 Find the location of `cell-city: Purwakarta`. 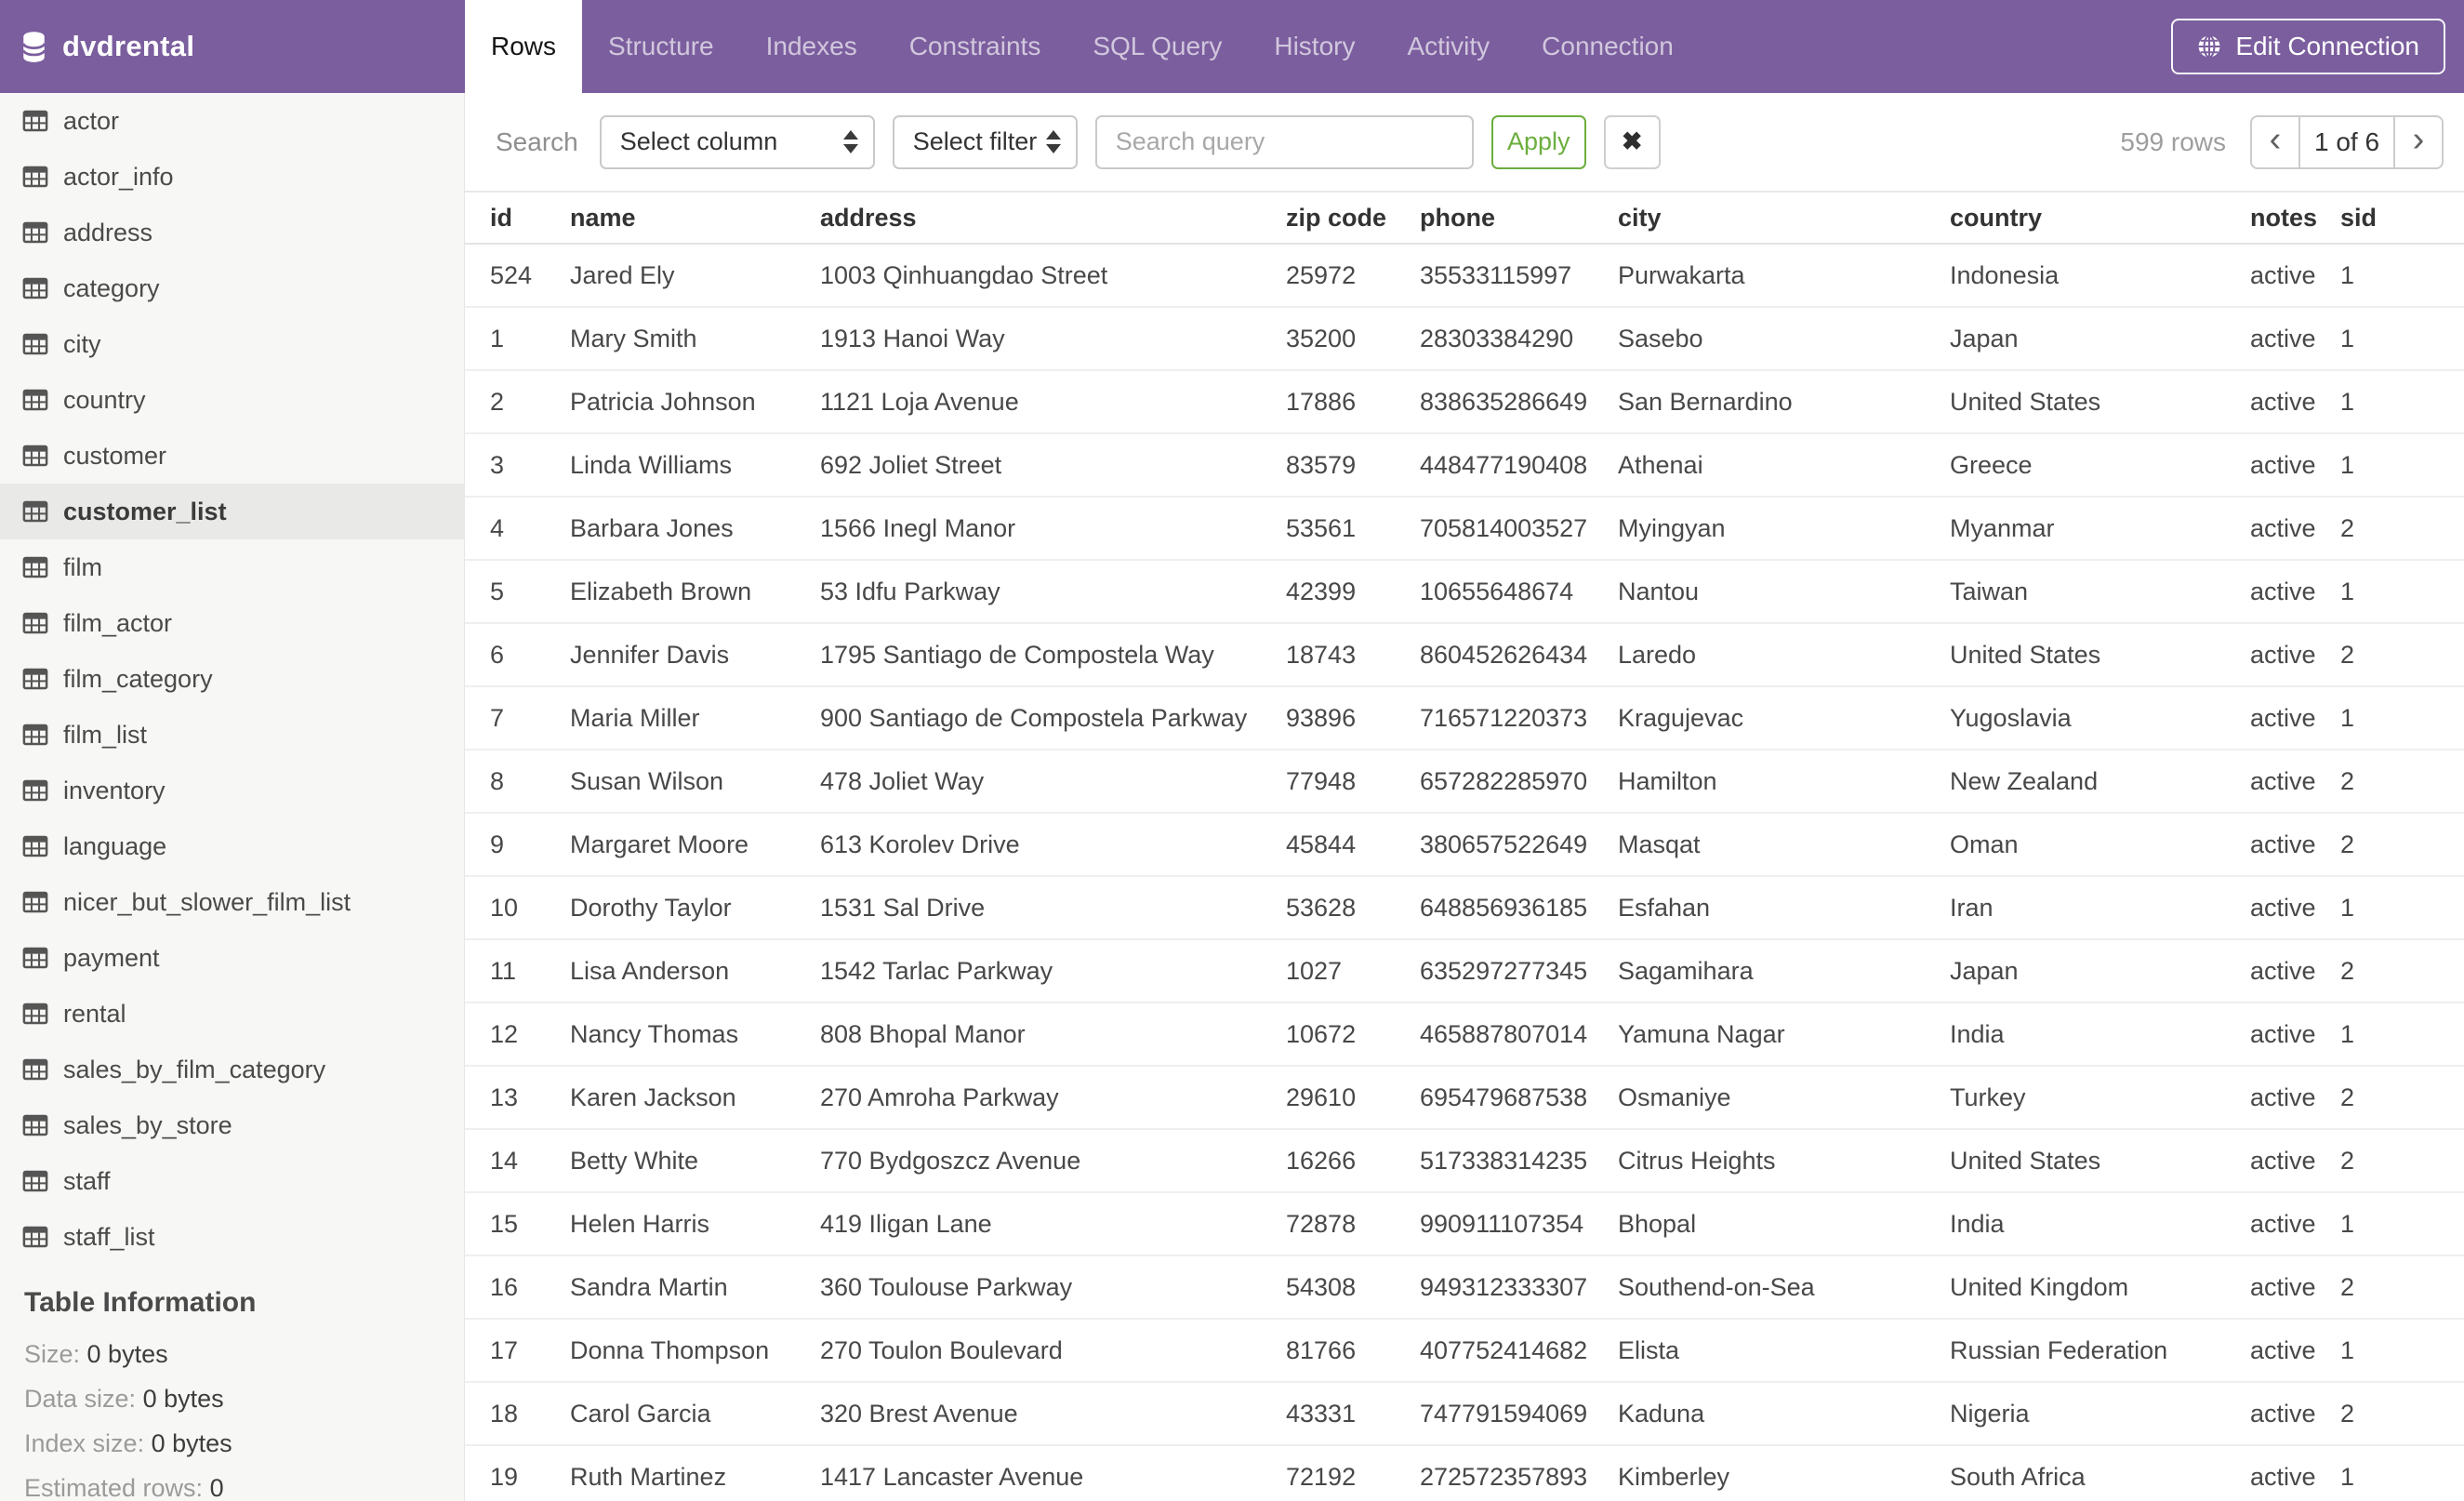

cell-city: Purwakarta is located at coordinates (1784, 276).